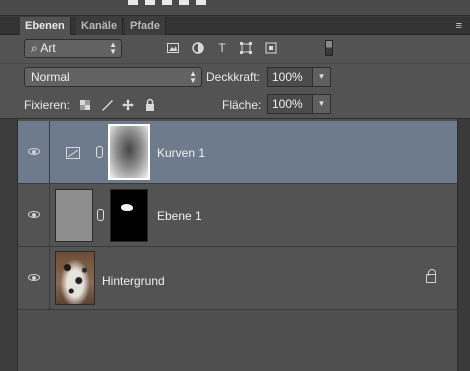 Image resolution: width=470 pixels, height=371 pixels. What do you see at coordinates (179, 216) in the screenshot?
I see `layer-name: Ebene 1` at bounding box center [179, 216].